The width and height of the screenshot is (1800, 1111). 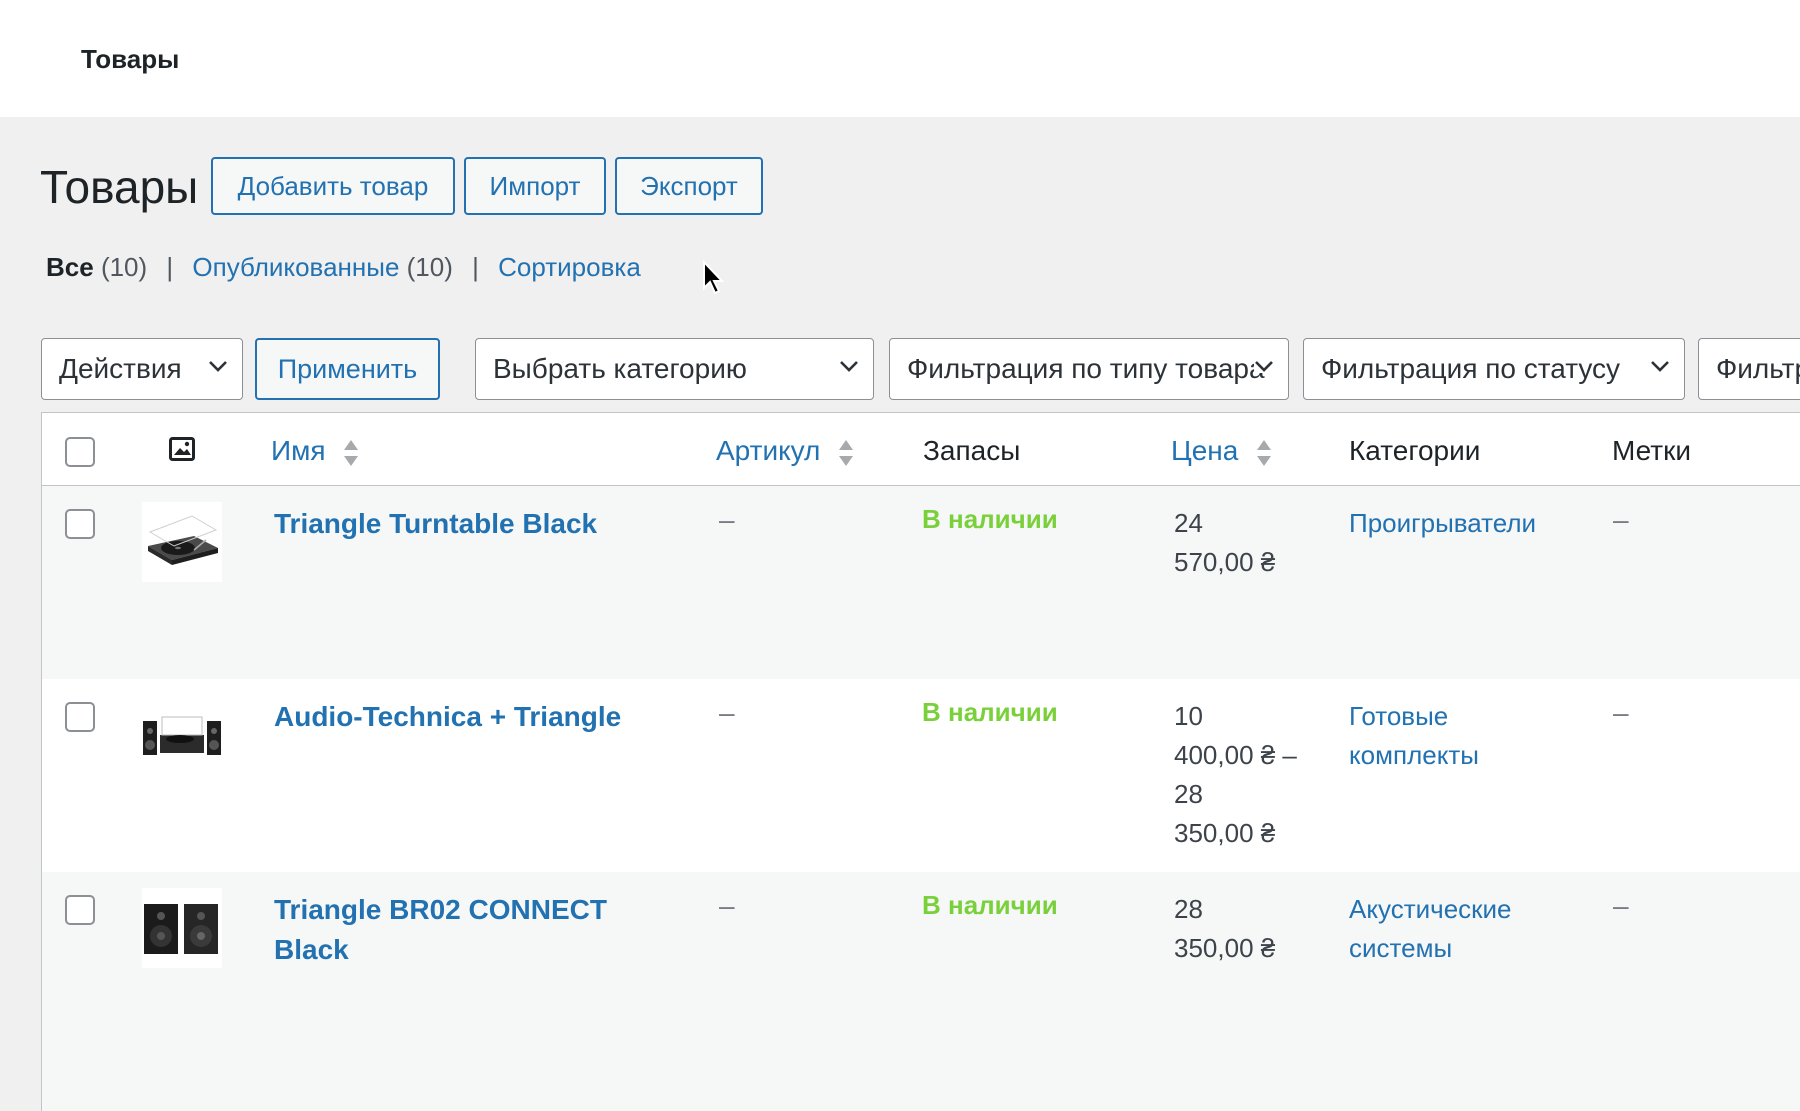 I want to click on category-line: комплекты, so click(x=1414, y=755).